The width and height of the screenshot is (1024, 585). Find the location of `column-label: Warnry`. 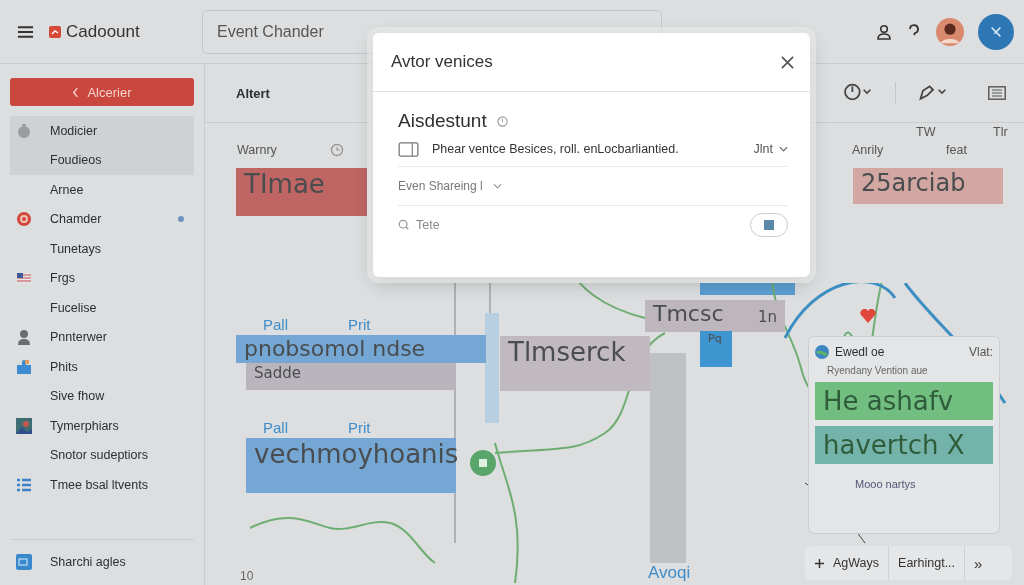

column-label: Warnry is located at coordinates (257, 150).